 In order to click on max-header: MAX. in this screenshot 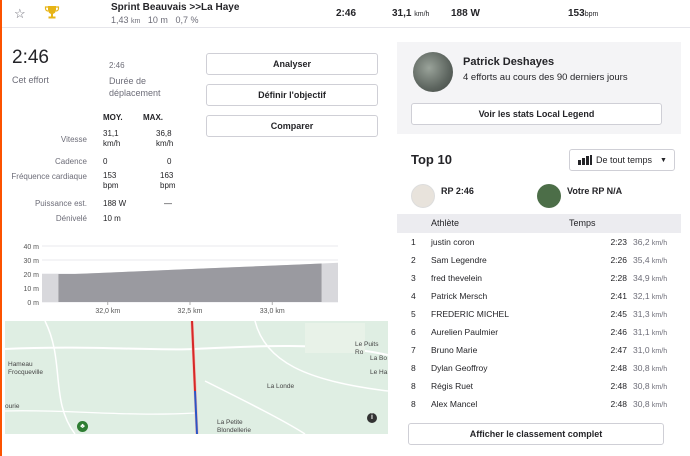, I will do `click(153, 117)`.